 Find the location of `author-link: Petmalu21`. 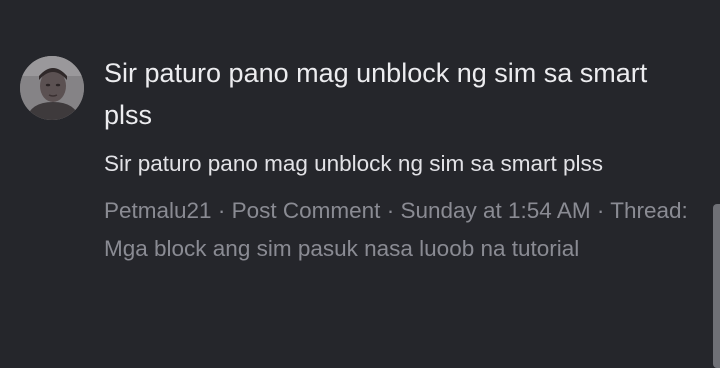

author-link: Petmalu21 is located at coordinates (158, 210).